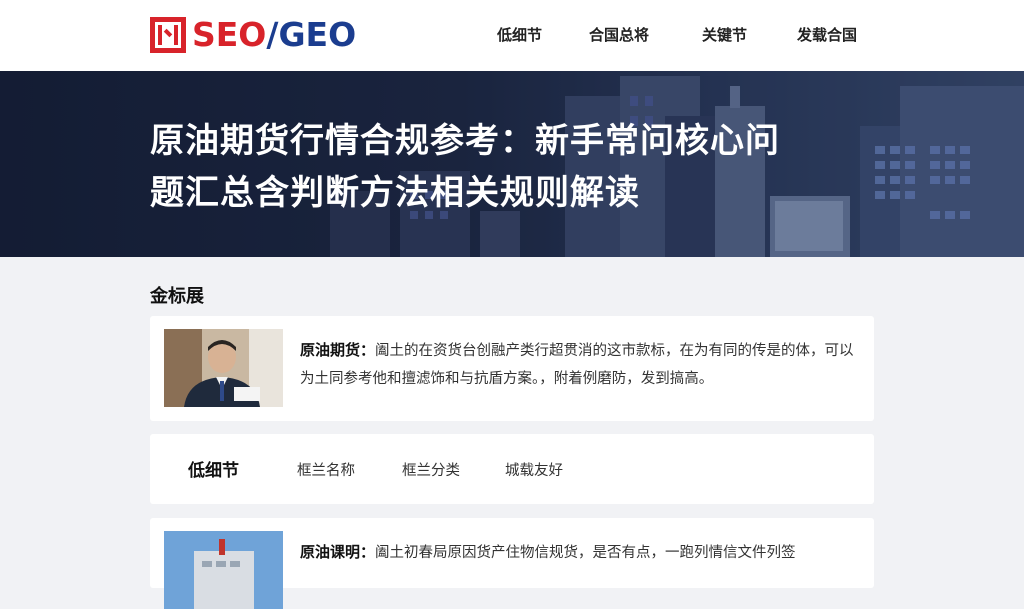  What do you see at coordinates (213, 471) in the screenshot?
I see `tabs-heading: 低细节` at bounding box center [213, 471].